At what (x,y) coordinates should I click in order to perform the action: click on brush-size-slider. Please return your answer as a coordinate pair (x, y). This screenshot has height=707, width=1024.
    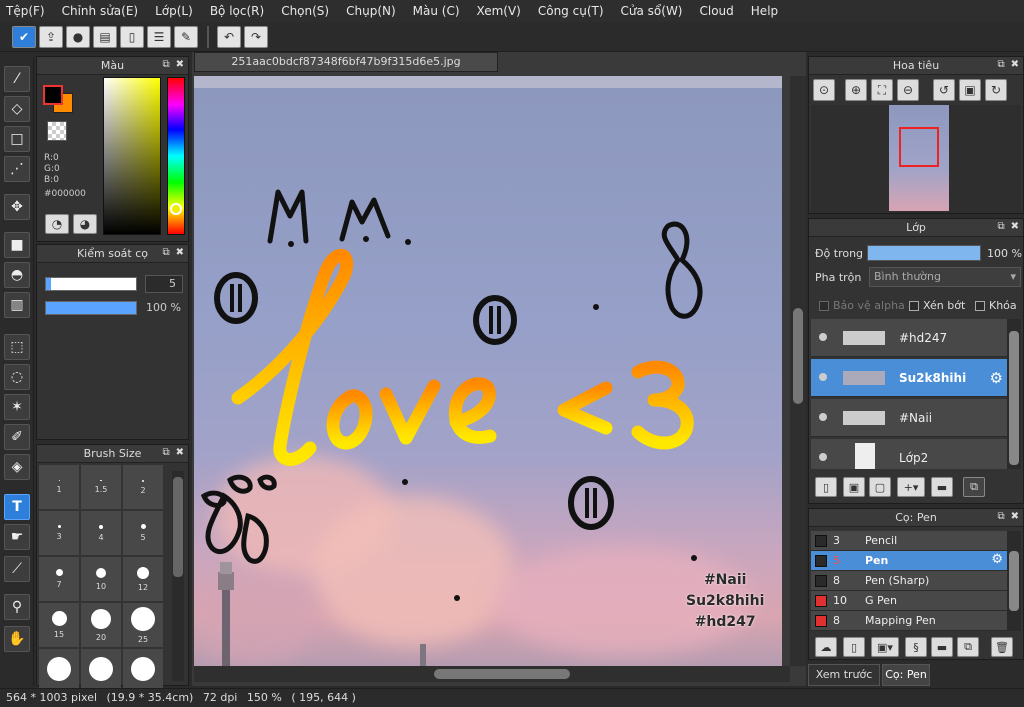
    Looking at the image, I should click on (91, 284).